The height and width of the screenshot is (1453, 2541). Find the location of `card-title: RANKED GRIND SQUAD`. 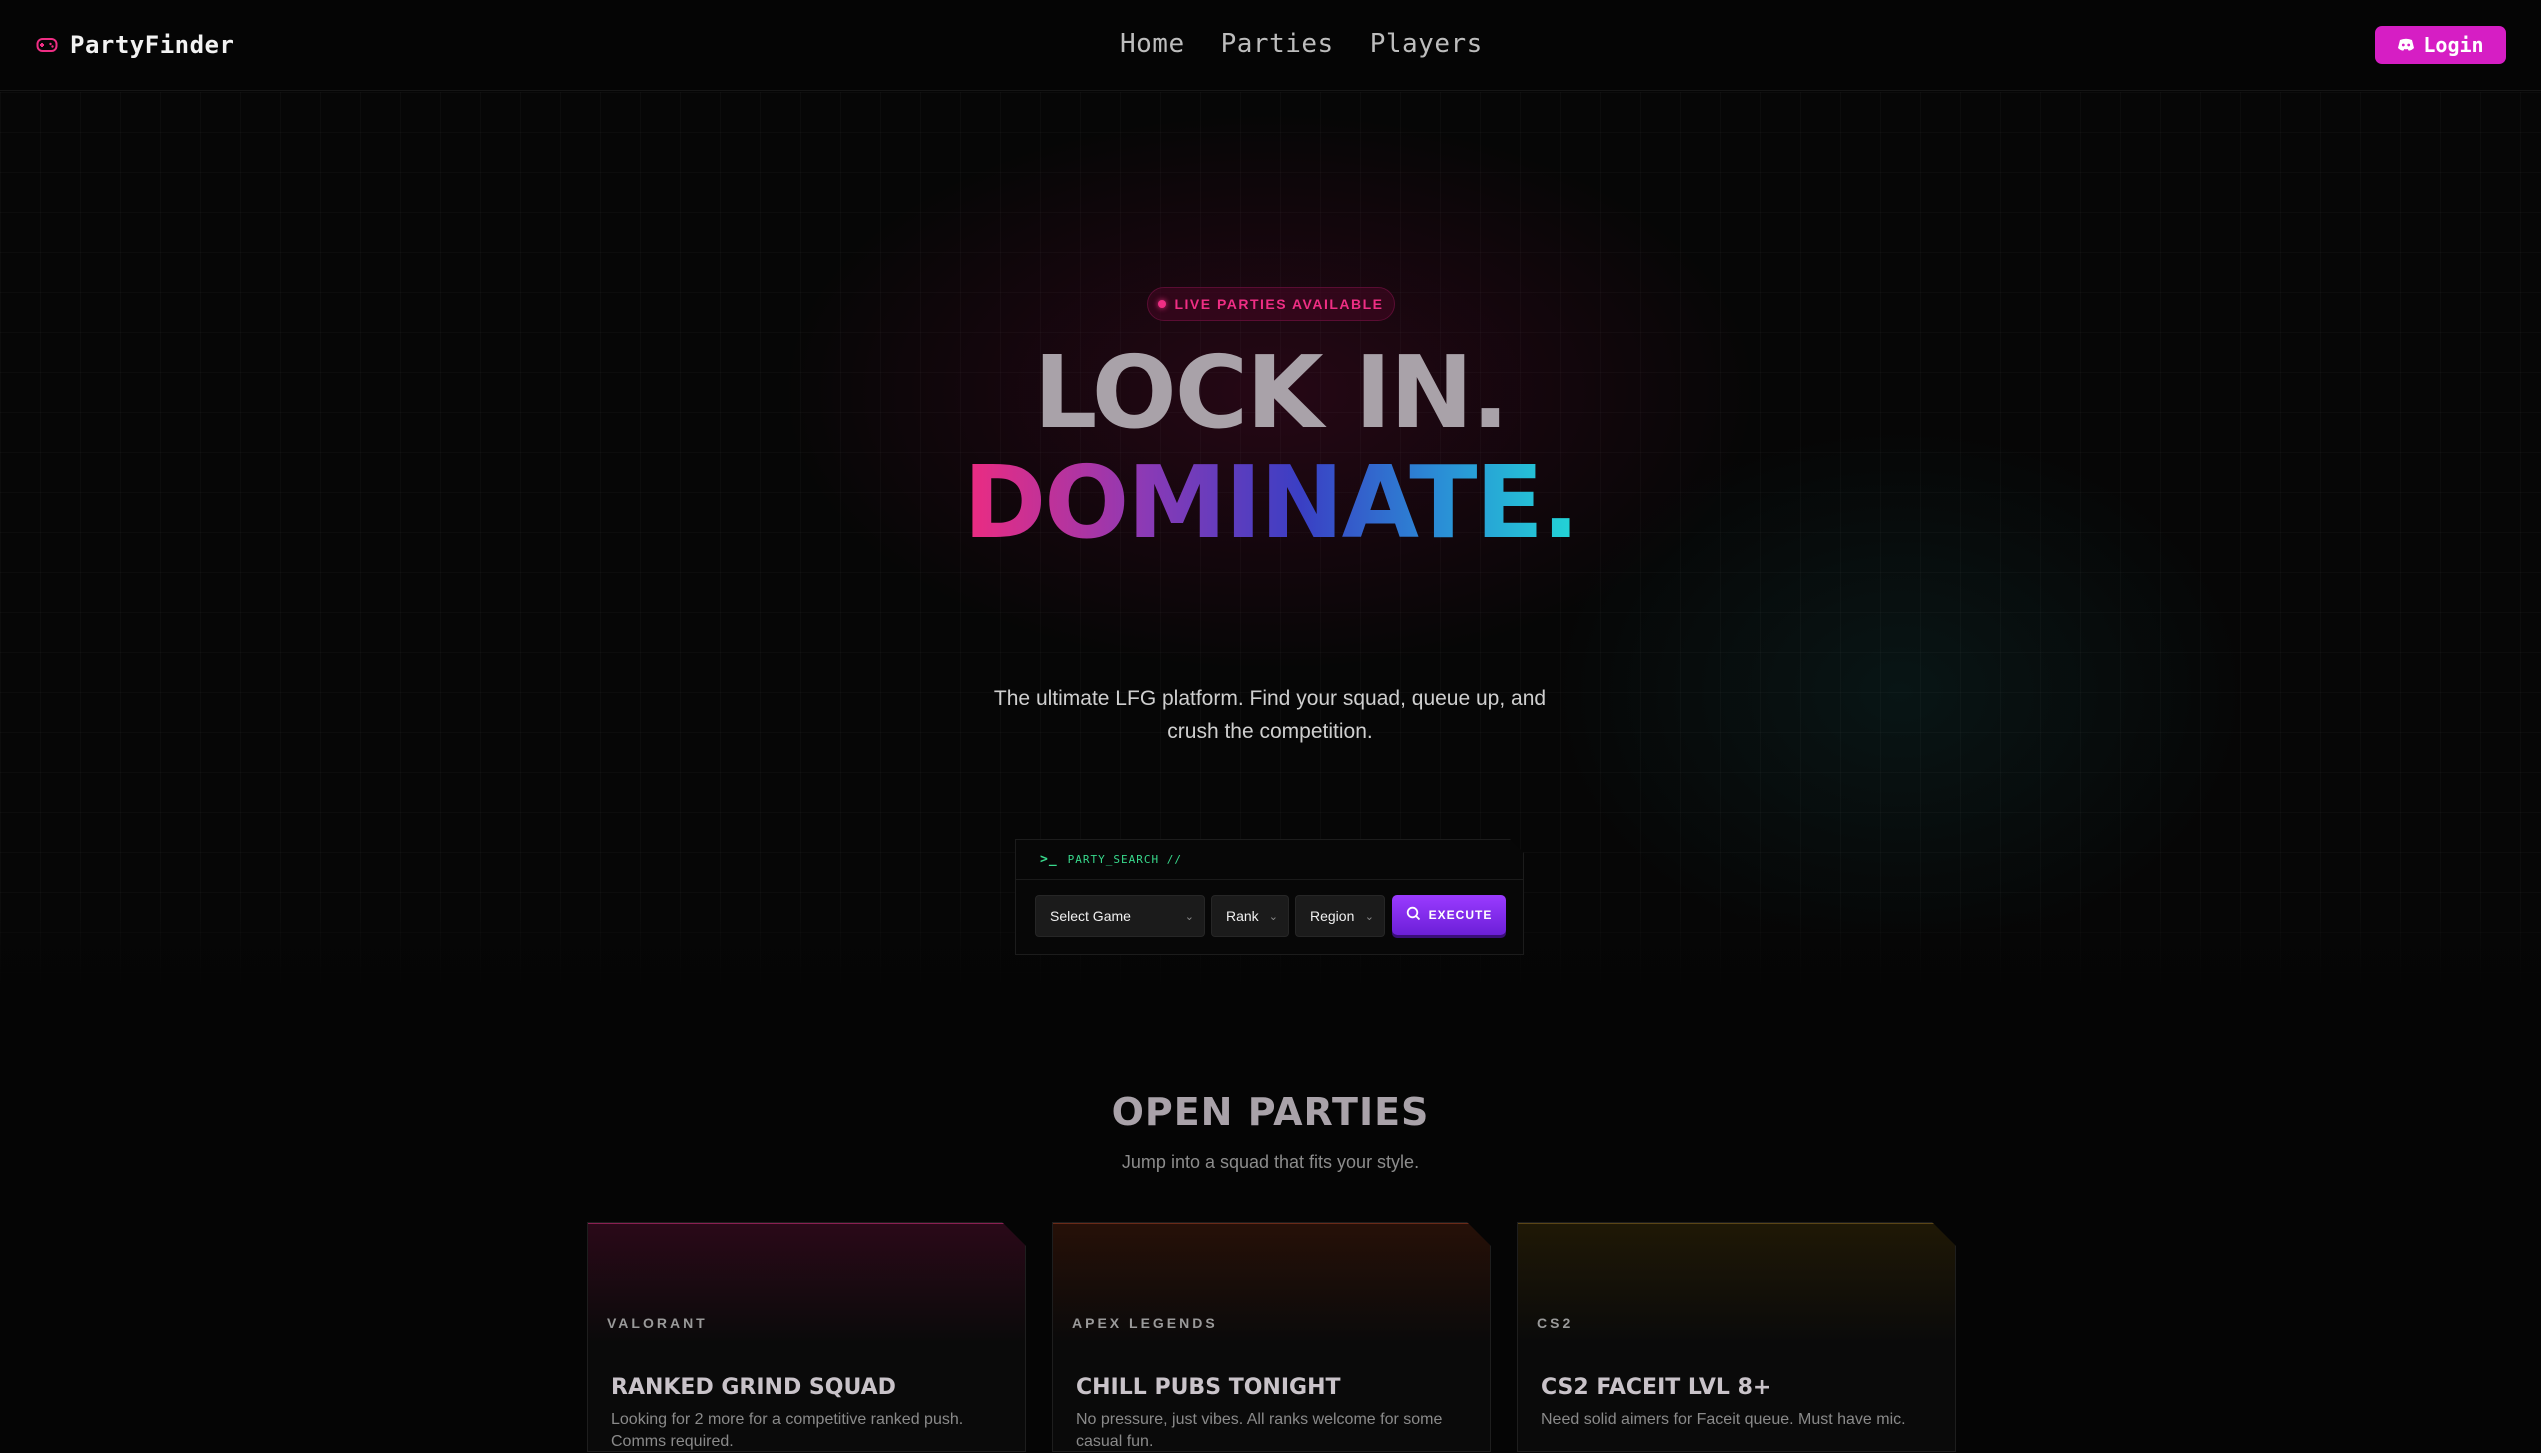

card-title: RANKED GRIND SQUAD is located at coordinates (753, 1387).